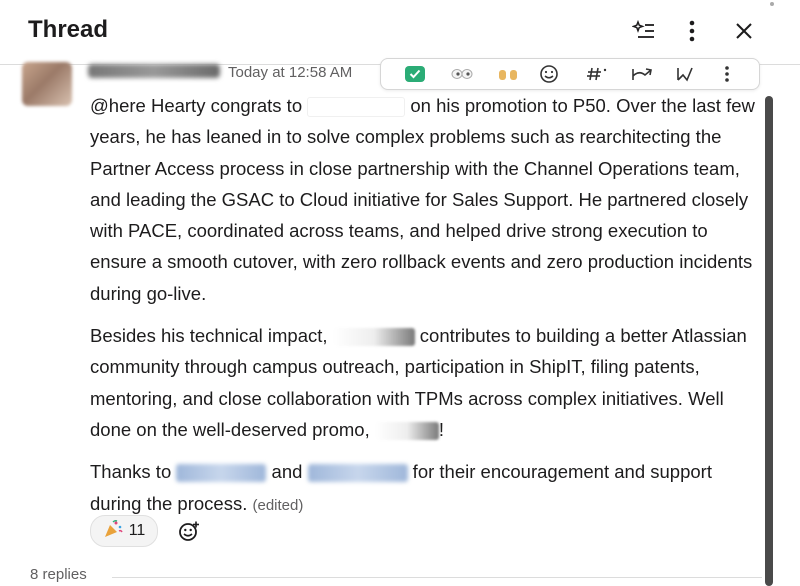  I want to click on message-timestamp: Today at 12:58 AM, so click(290, 72).